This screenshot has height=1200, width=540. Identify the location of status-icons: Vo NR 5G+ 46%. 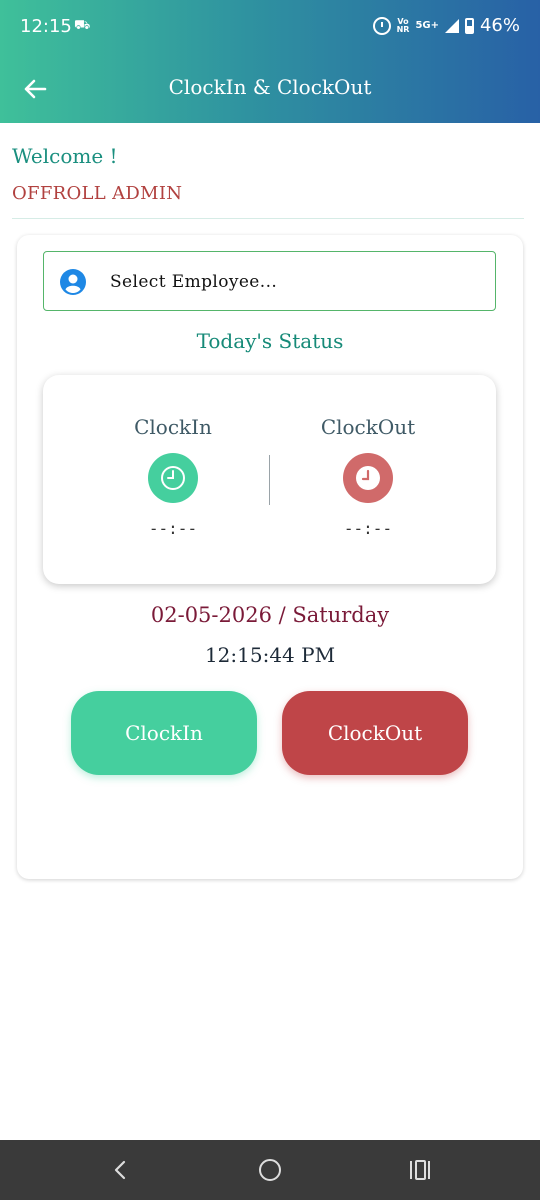
(446, 25).